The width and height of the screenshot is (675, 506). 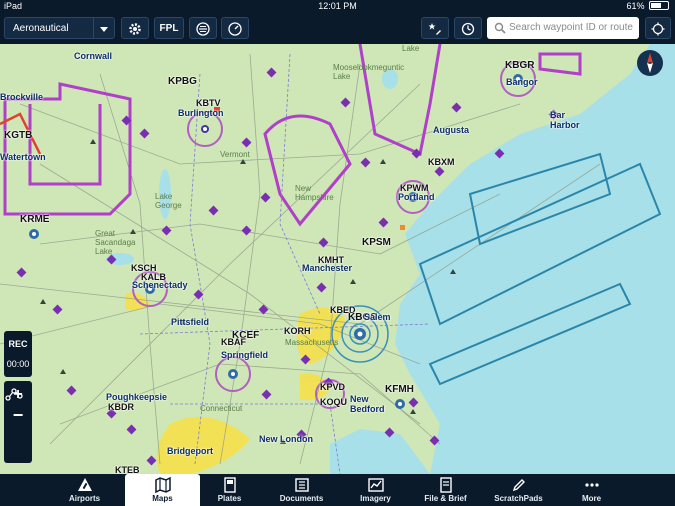 I want to click on gear-icon, so click(x=135, y=29).